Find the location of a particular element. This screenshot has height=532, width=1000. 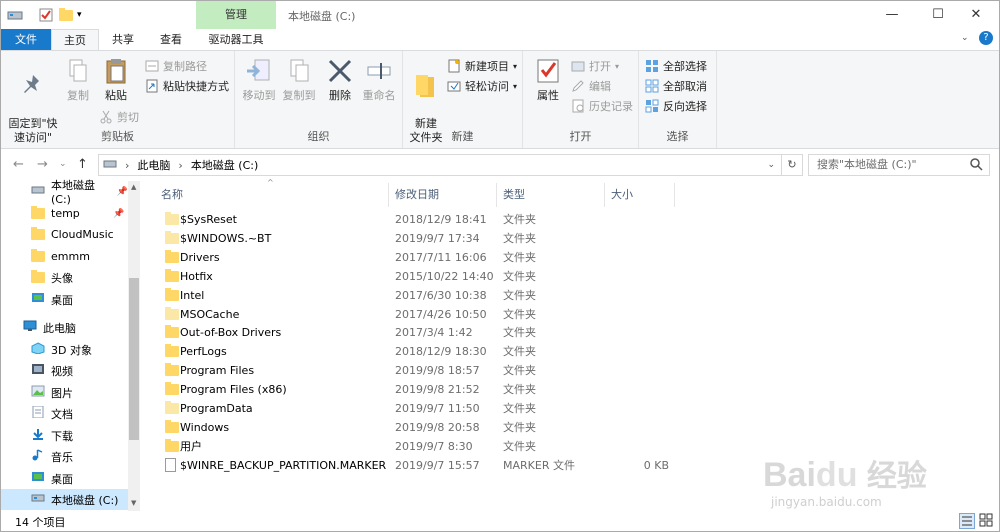

nav-item-desktop: 桌面 is located at coordinates (64, 478).